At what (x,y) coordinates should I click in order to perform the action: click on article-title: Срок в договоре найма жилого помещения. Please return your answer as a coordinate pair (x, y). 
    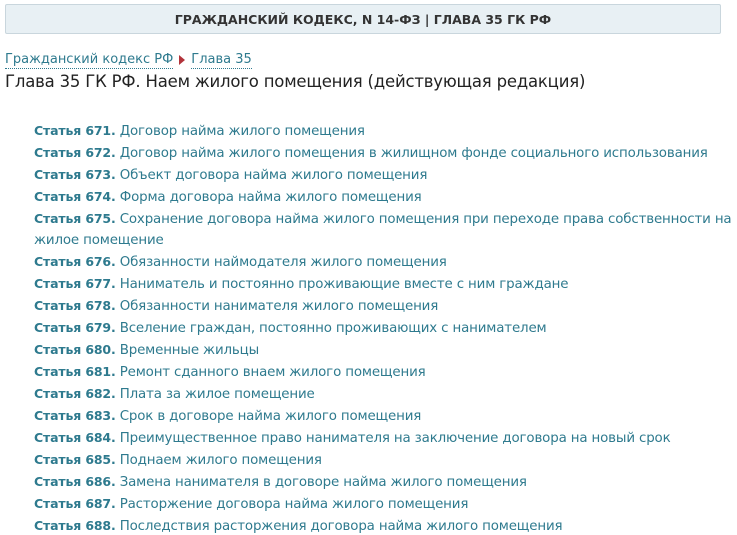
    Looking at the image, I should click on (270, 416).